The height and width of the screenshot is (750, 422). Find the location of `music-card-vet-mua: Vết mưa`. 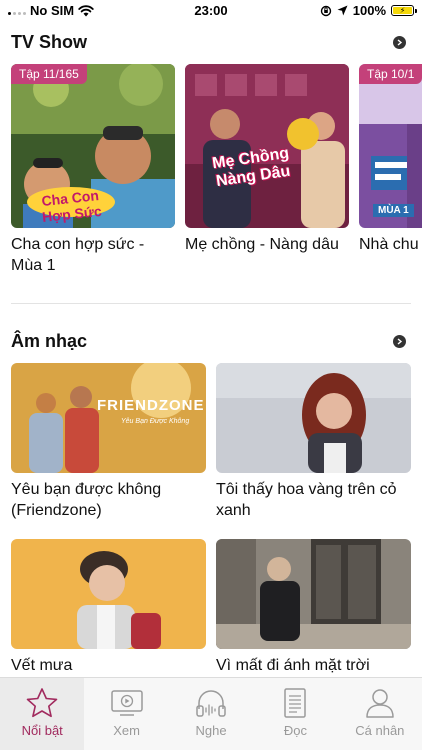

music-card-vet-mua: Vết mưa is located at coordinates (108, 607).